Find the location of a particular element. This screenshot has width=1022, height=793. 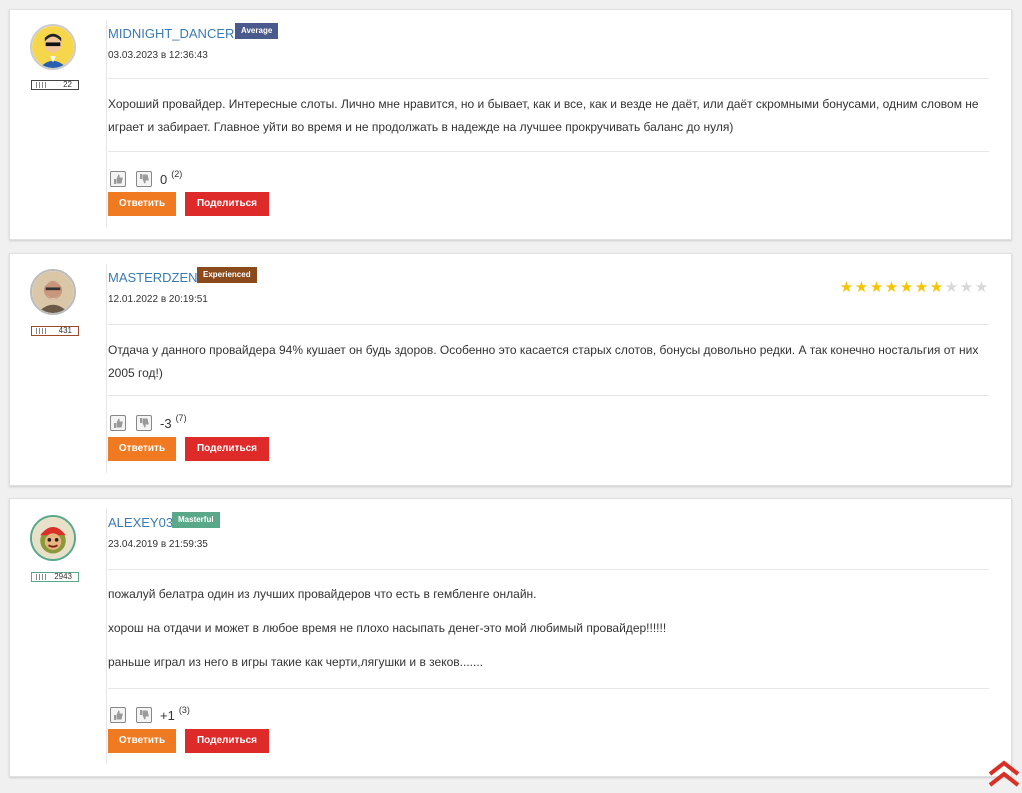

author-column: 22 is located at coordinates (54, 124).